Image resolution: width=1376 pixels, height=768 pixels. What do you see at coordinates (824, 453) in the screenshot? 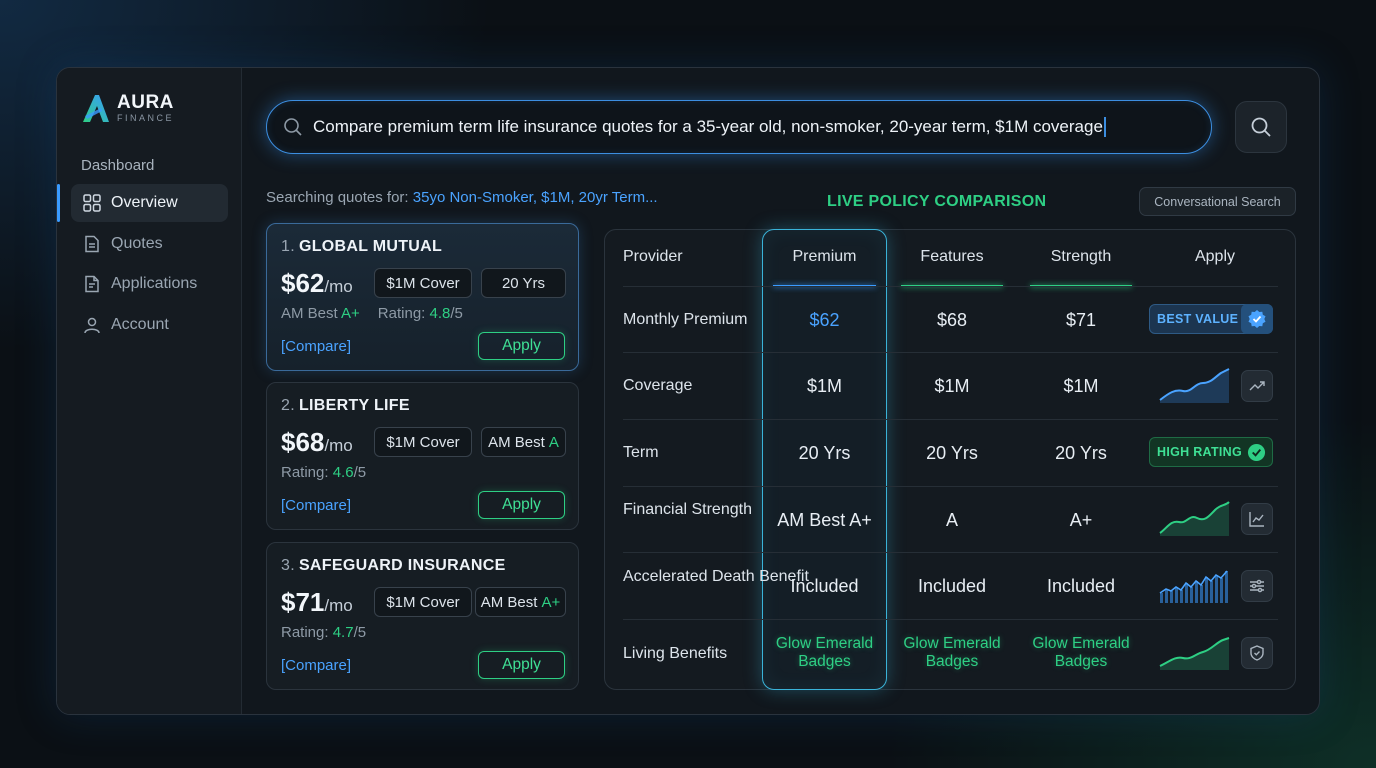
I see `cell-premium: 20 Yrs` at bounding box center [824, 453].